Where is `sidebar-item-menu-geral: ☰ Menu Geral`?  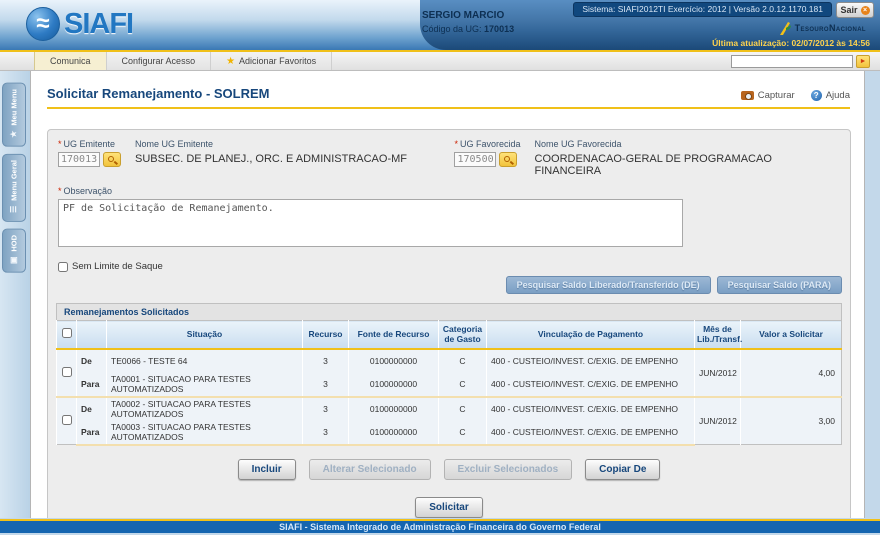 sidebar-item-menu-geral: ☰ Menu Geral is located at coordinates (14, 187).